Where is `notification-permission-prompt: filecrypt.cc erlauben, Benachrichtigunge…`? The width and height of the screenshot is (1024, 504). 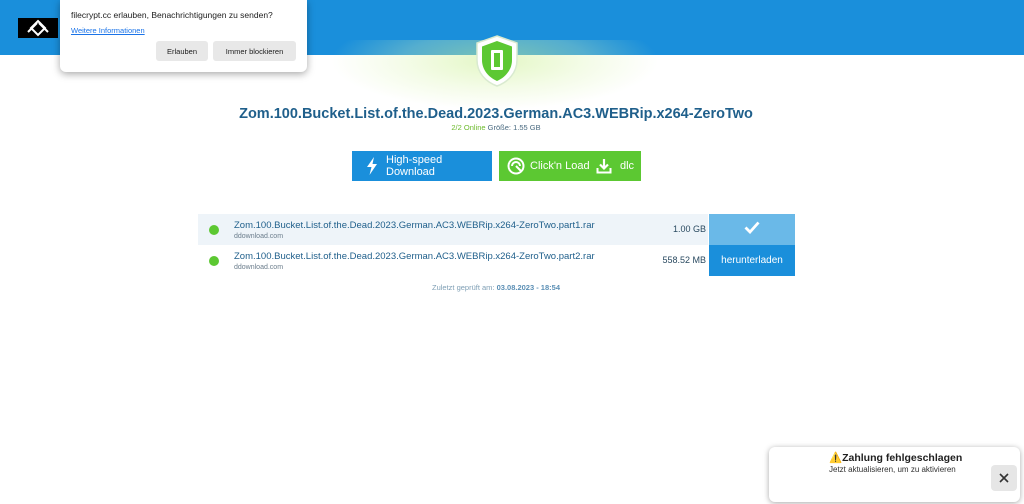
notification-permission-prompt: filecrypt.cc erlauben, Benachrichtigunge… is located at coordinates (183, 36).